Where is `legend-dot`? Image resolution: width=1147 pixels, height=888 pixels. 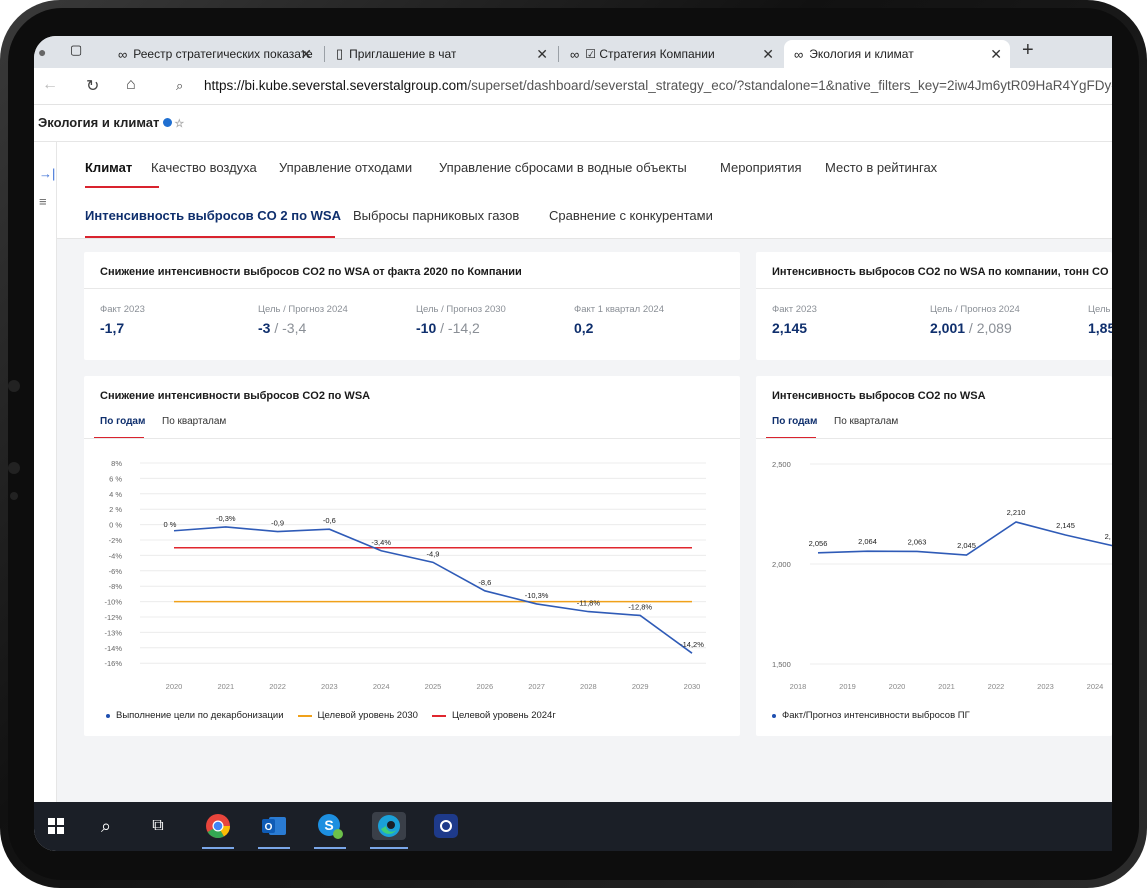 legend-dot is located at coordinates (108, 715).